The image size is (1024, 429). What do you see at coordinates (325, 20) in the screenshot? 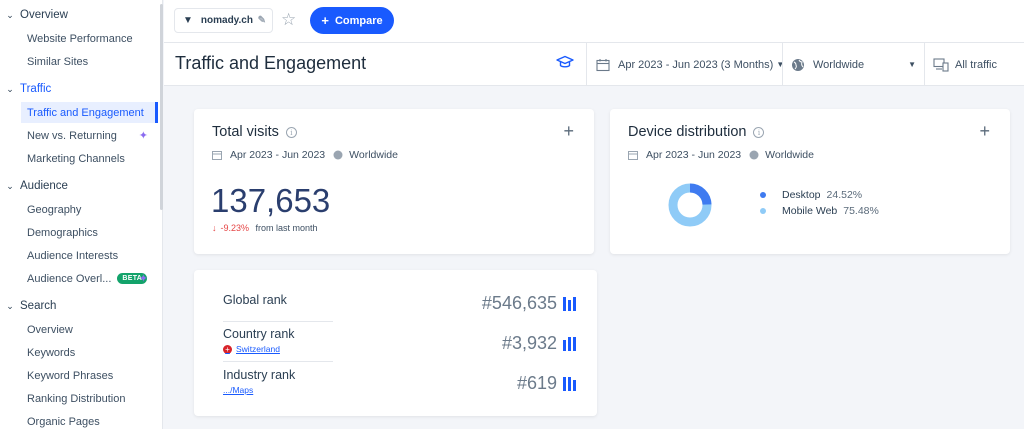
I see `plus-icon: +` at bounding box center [325, 20].